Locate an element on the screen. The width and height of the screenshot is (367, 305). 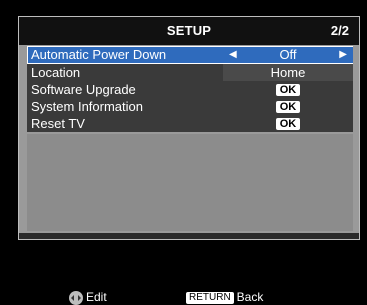
menu-item-label: System Information is located at coordinates (87, 106).